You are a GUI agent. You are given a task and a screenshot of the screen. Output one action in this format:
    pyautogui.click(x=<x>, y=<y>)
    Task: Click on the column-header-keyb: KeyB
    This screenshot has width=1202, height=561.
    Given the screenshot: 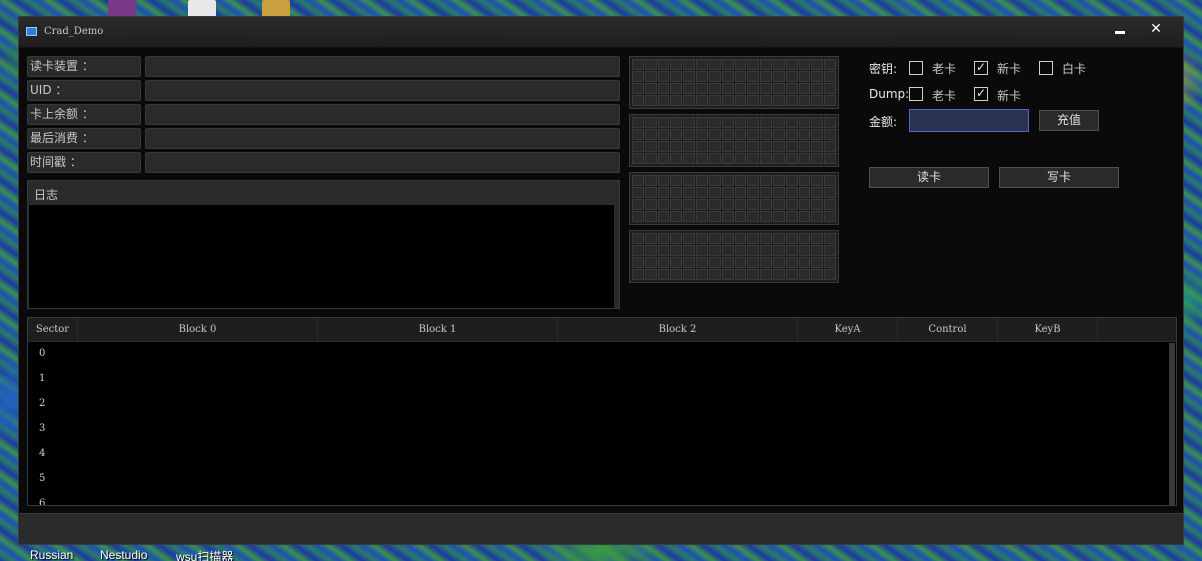 What is the action you would take?
    pyautogui.click(x=1048, y=330)
    